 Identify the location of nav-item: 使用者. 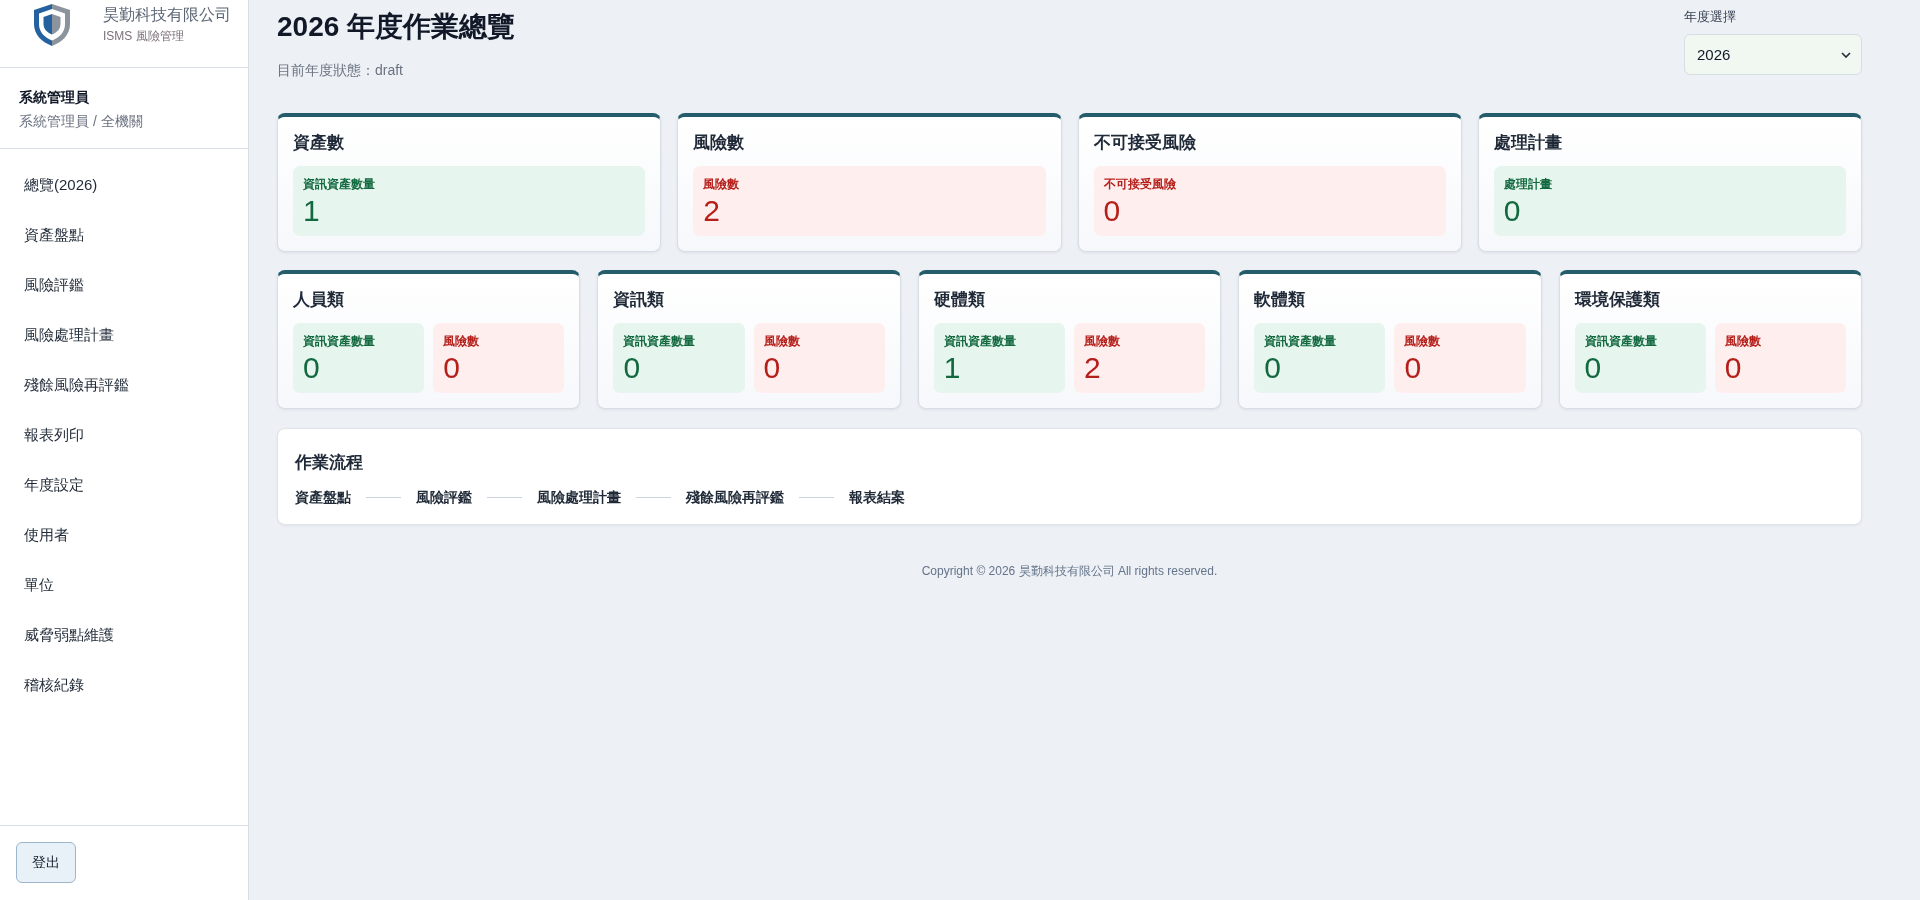
(124, 535).